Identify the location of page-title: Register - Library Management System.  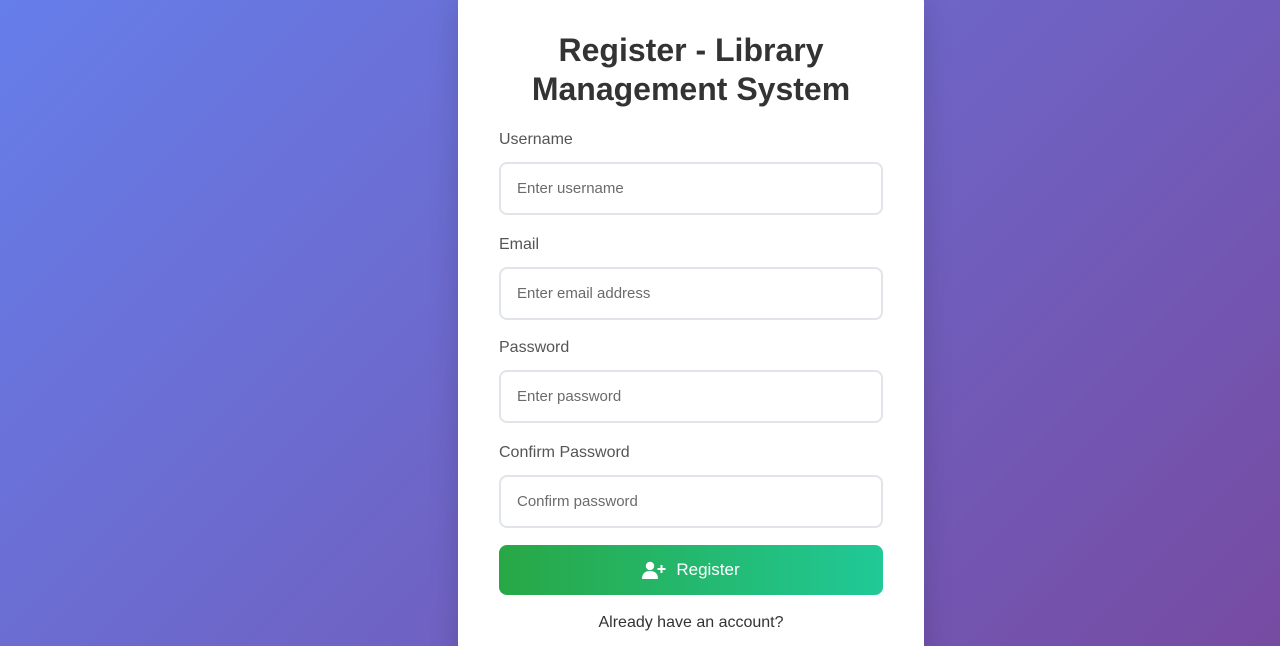
(691, 69).